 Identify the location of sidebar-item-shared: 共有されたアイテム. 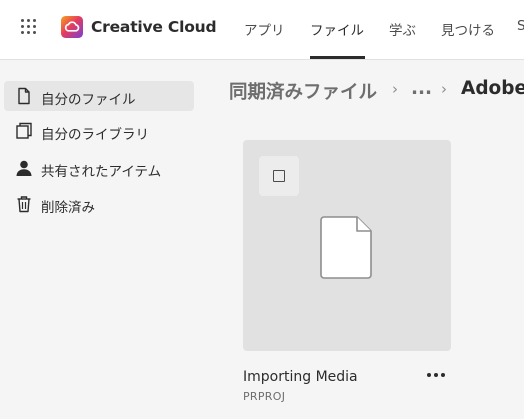
(99, 168).